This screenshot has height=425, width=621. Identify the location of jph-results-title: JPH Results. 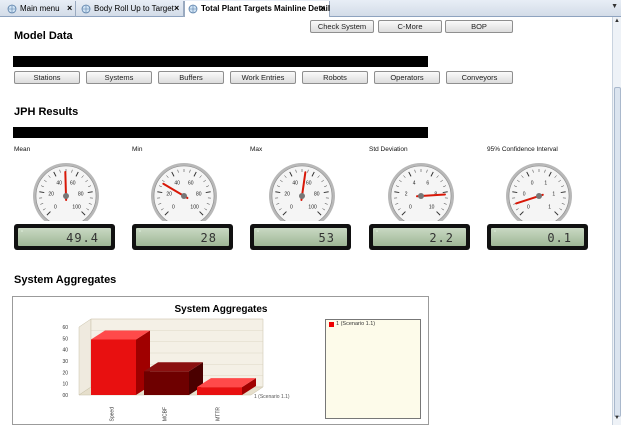
(46, 112).